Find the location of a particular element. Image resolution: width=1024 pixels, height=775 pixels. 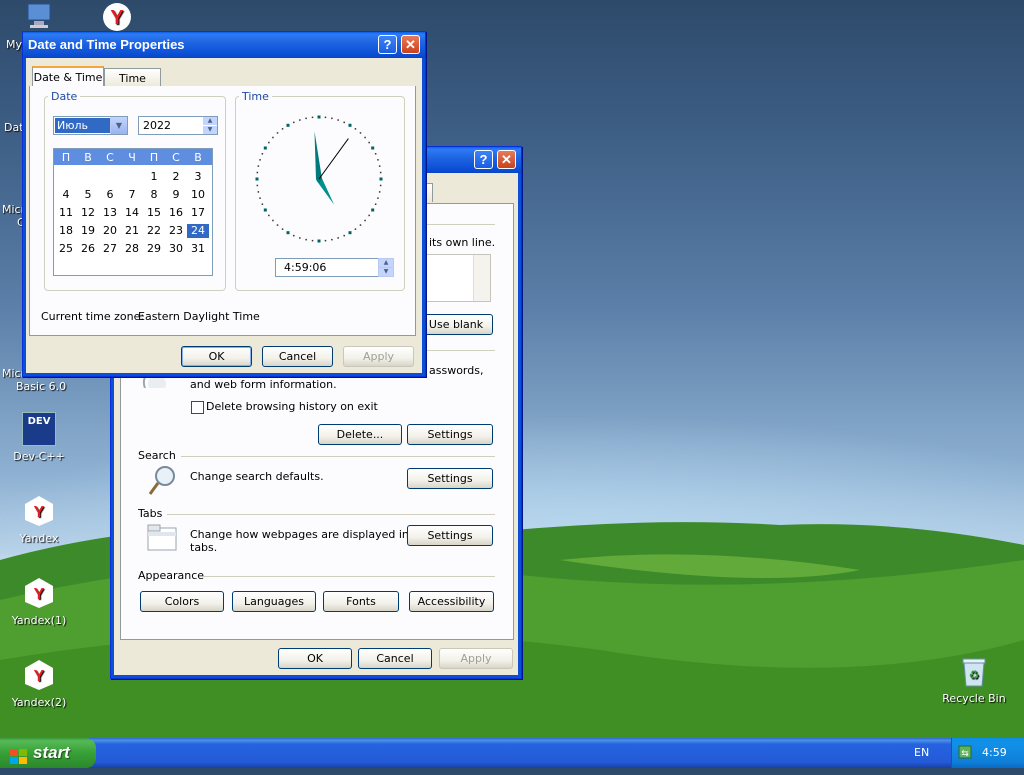

yandex-browser-icon: Y is located at coordinates (39, 675).